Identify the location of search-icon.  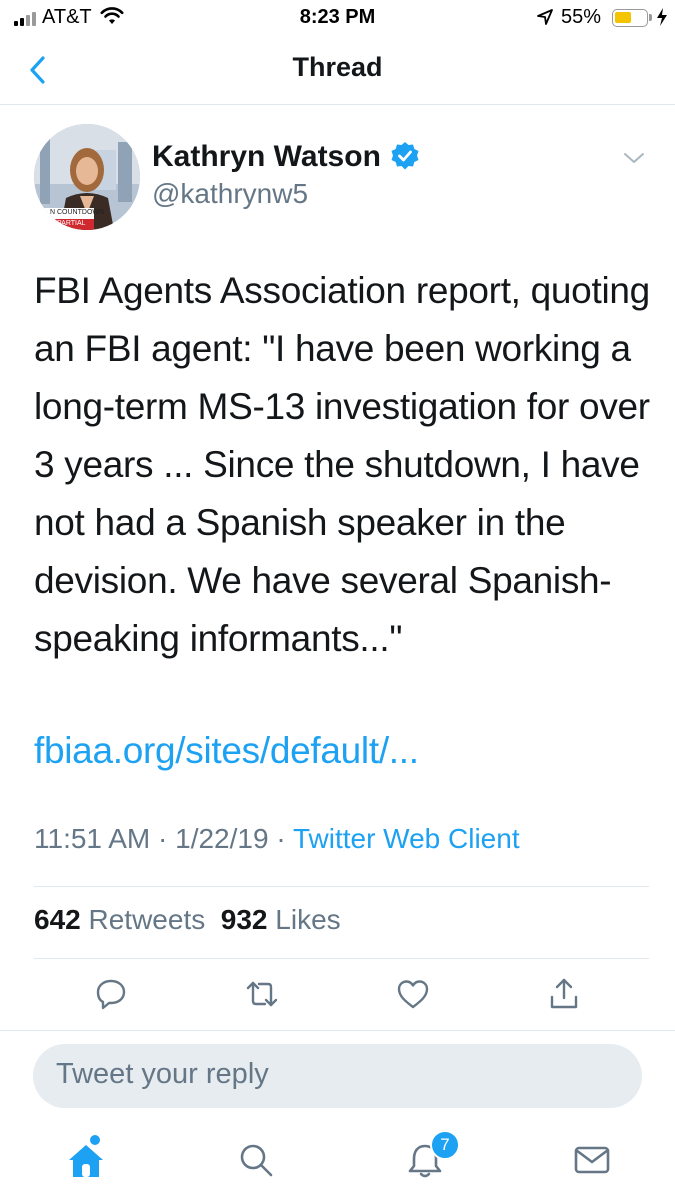
(256, 1160).